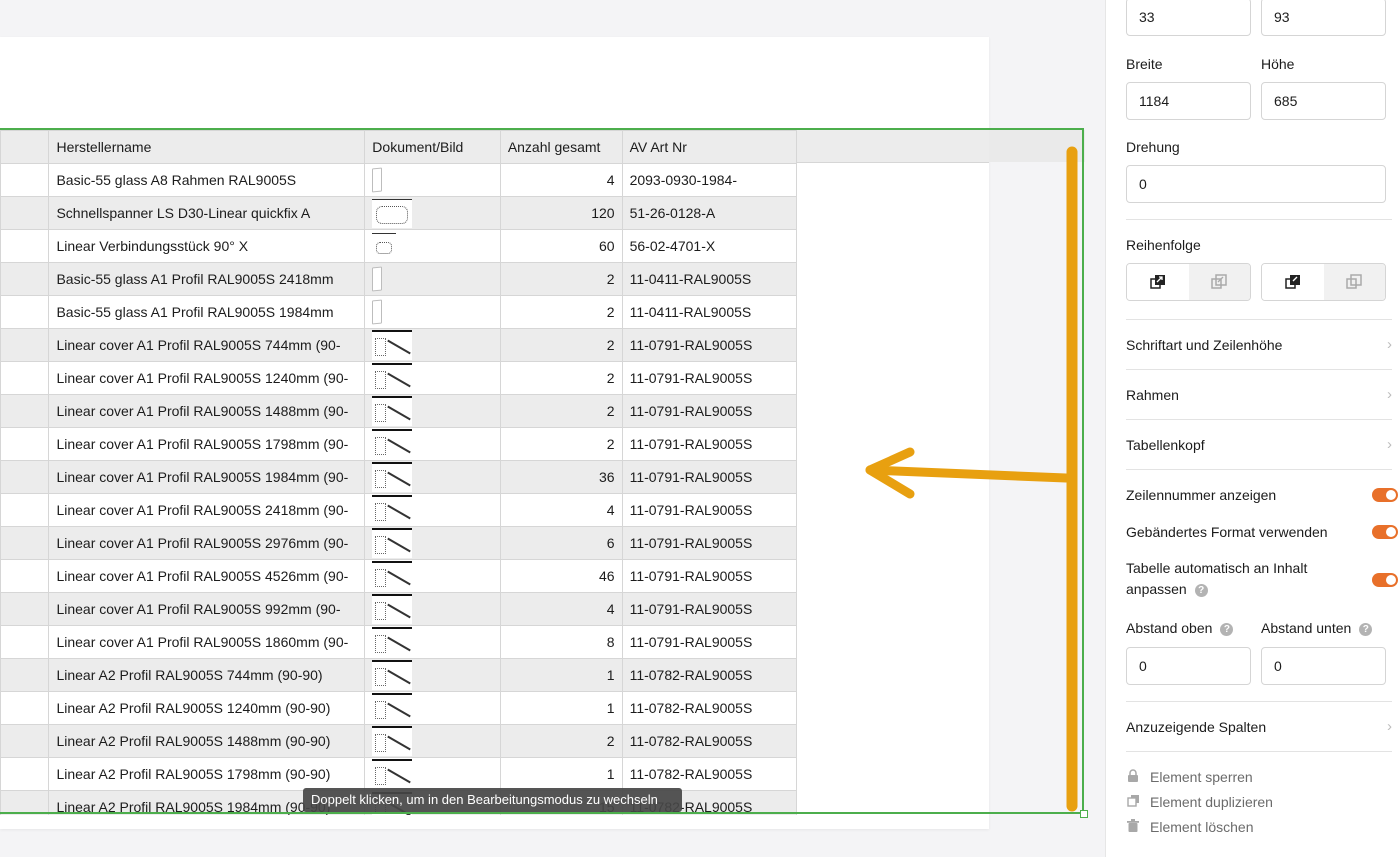  What do you see at coordinates (1306, 628) in the screenshot?
I see `spacing-bottom-label: Abstand unten` at bounding box center [1306, 628].